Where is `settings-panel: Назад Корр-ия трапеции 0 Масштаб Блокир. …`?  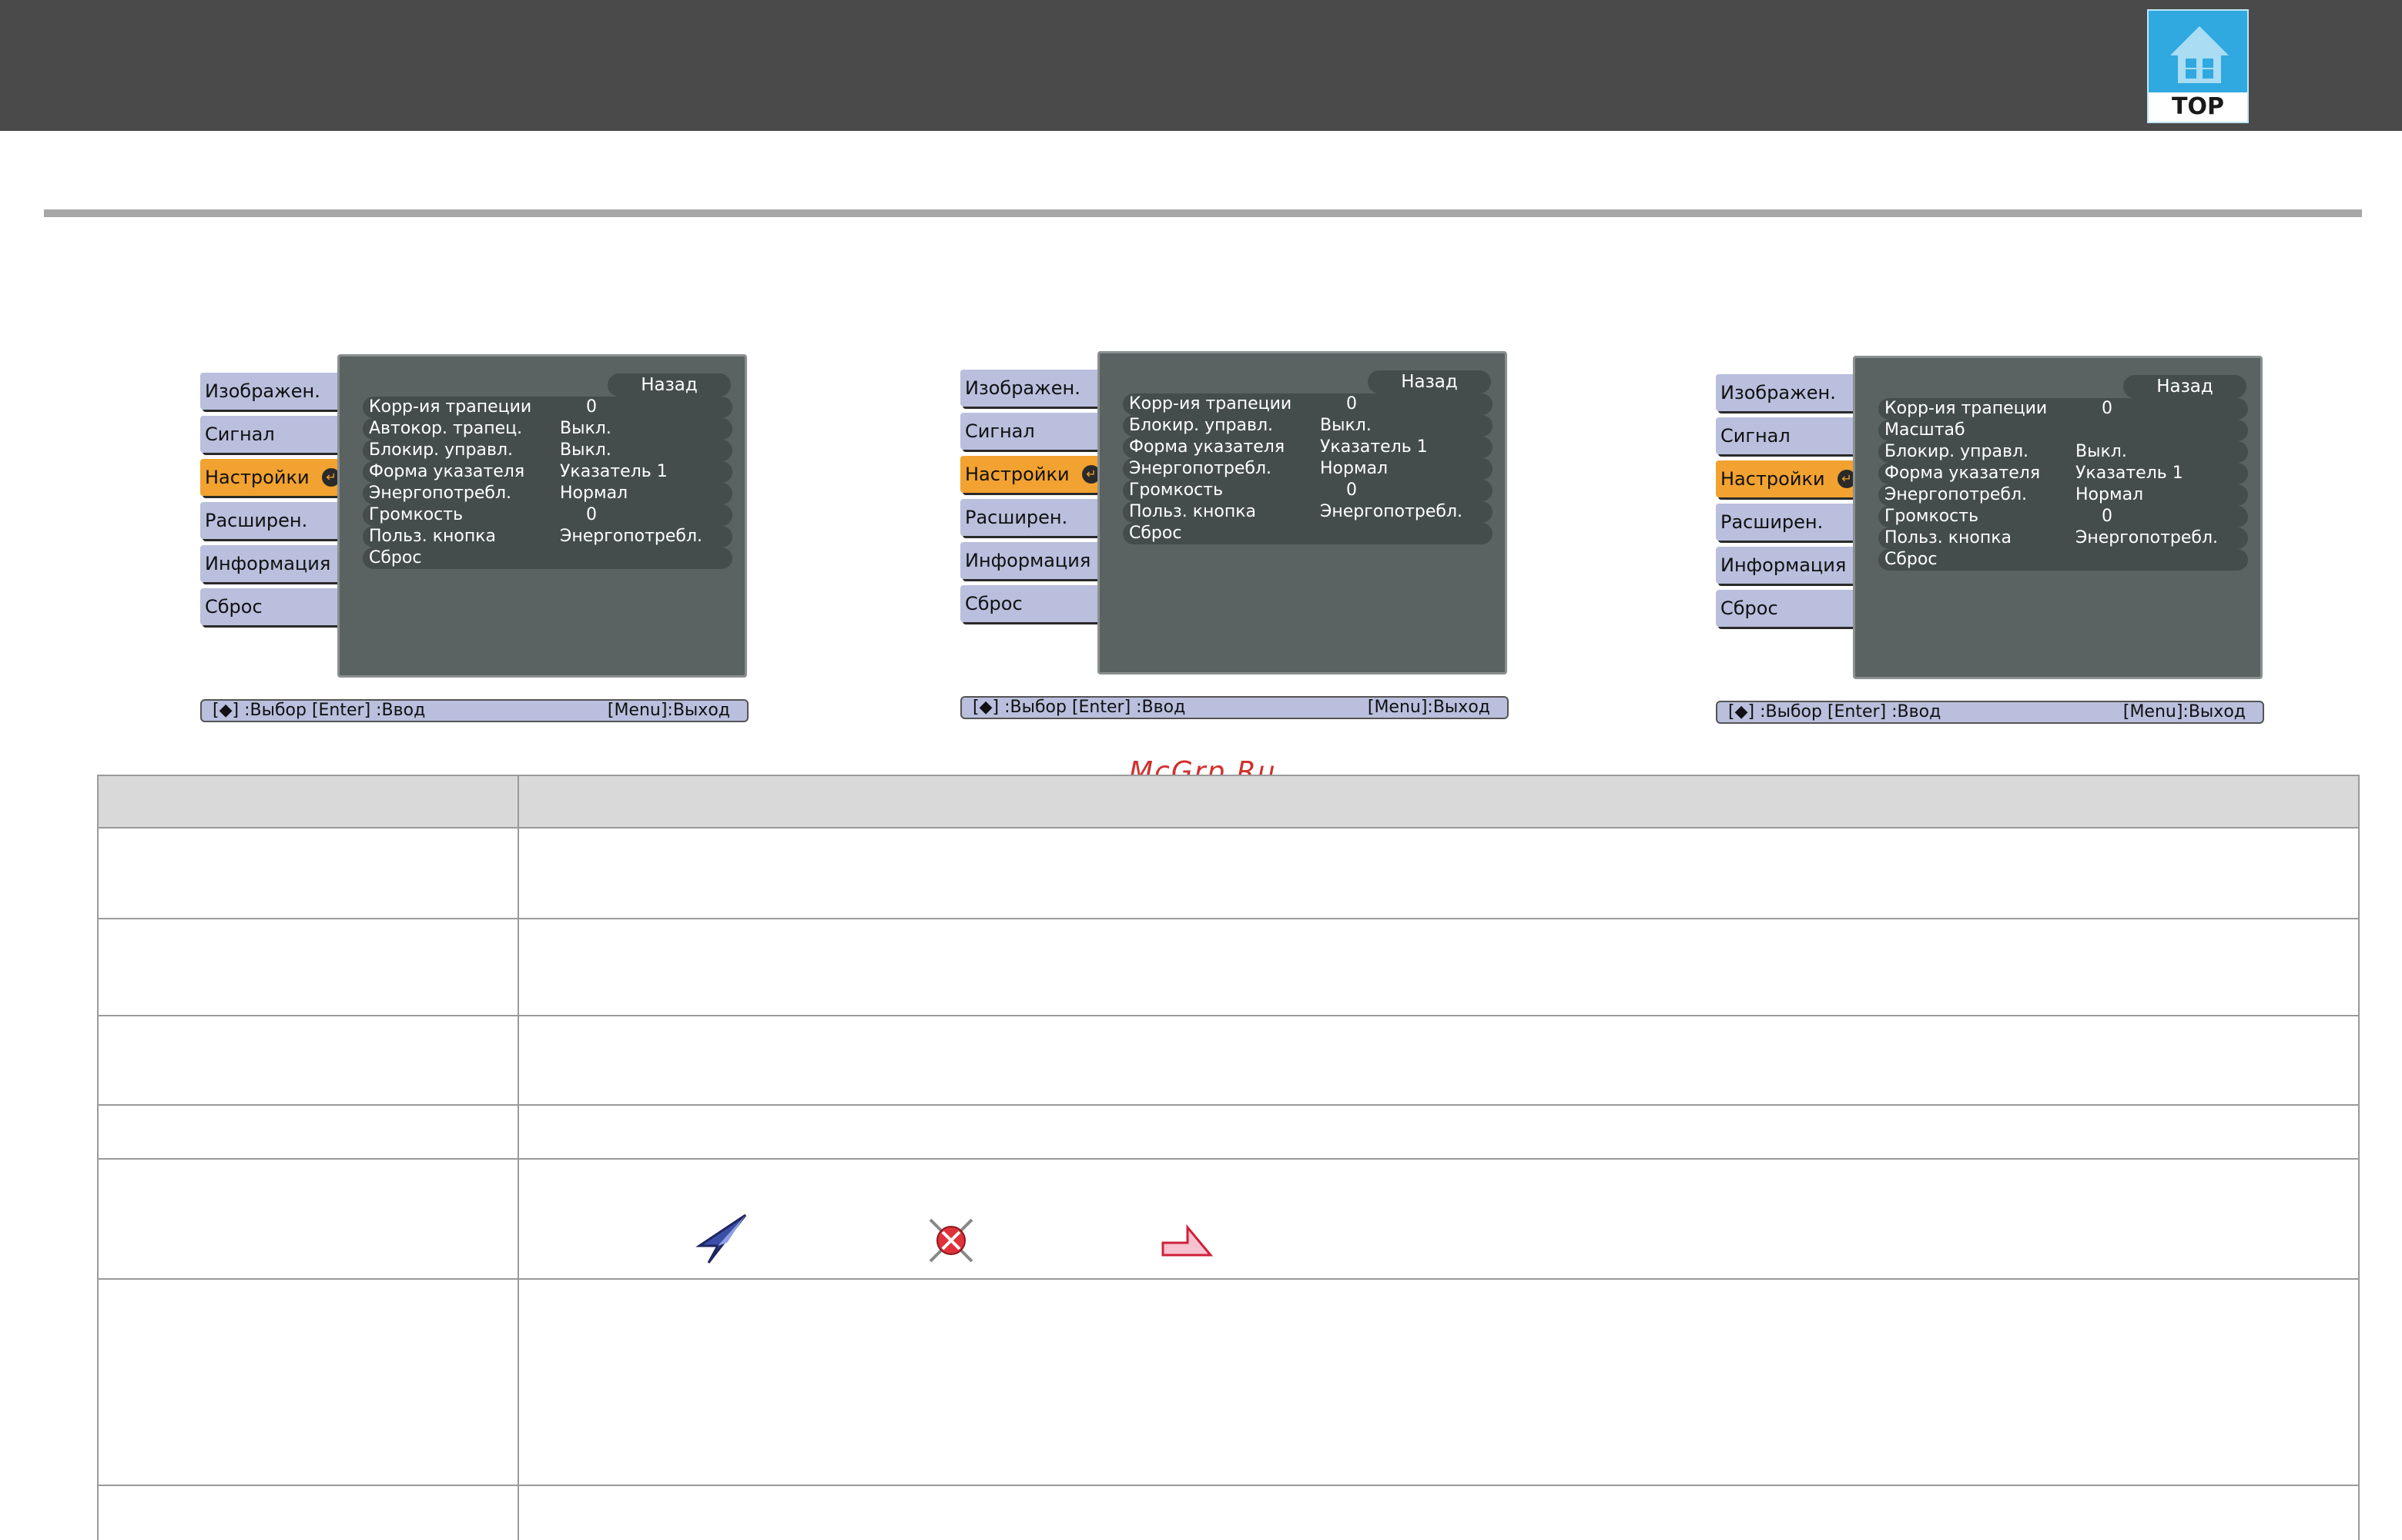 settings-panel: Назад Корр-ия трапеции 0 Масштаб Блокир. … is located at coordinates (2058, 517).